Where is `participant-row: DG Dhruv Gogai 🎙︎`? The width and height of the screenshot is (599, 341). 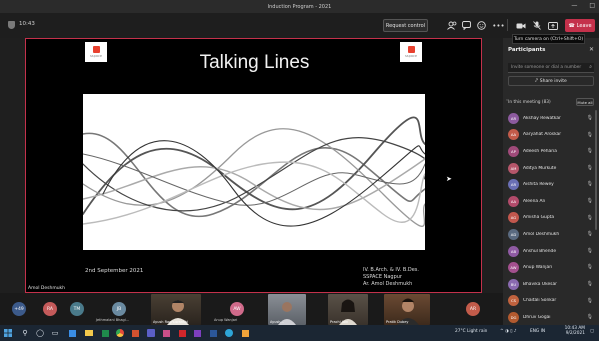 participant-row: DG Dhruv Gogai 🎙︎ is located at coordinates (551, 317).